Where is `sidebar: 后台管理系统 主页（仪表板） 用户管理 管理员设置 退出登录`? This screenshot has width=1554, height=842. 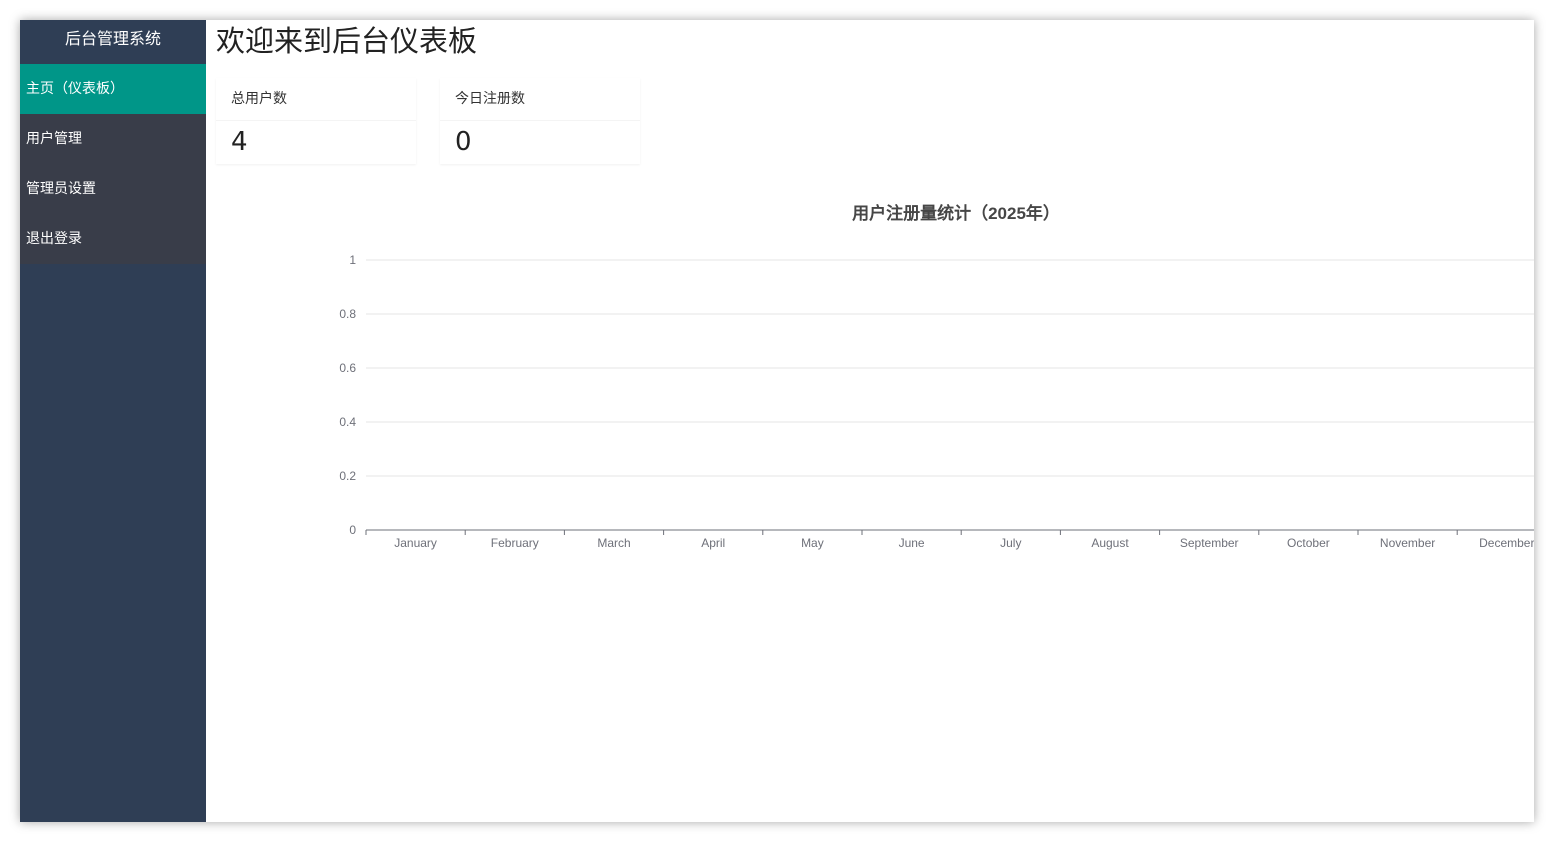 sidebar: 后台管理系统 主页（仪表板） 用户管理 管理员设置 退出登录 is located at coordinates (113, 421).